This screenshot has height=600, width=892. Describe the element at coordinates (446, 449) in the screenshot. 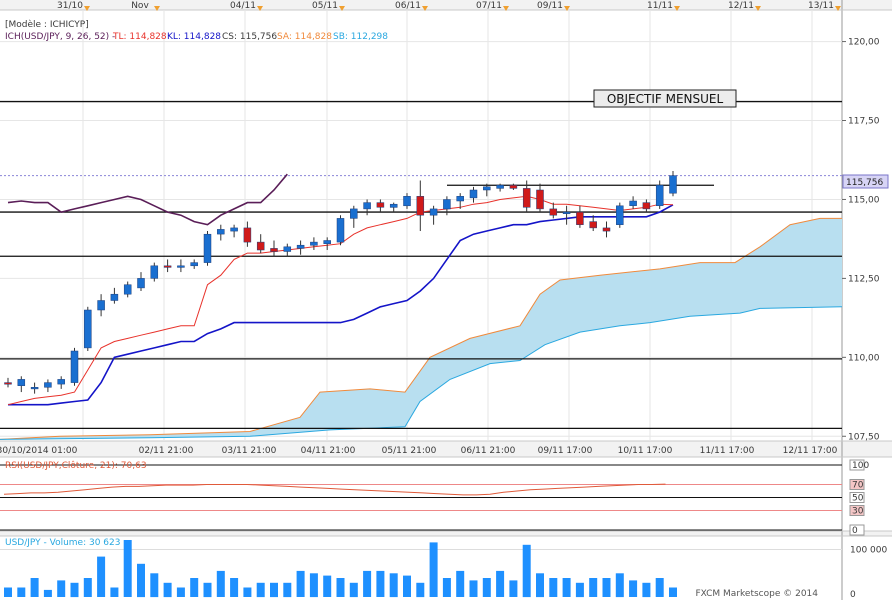

I see `bottom-date-bar` at that location.